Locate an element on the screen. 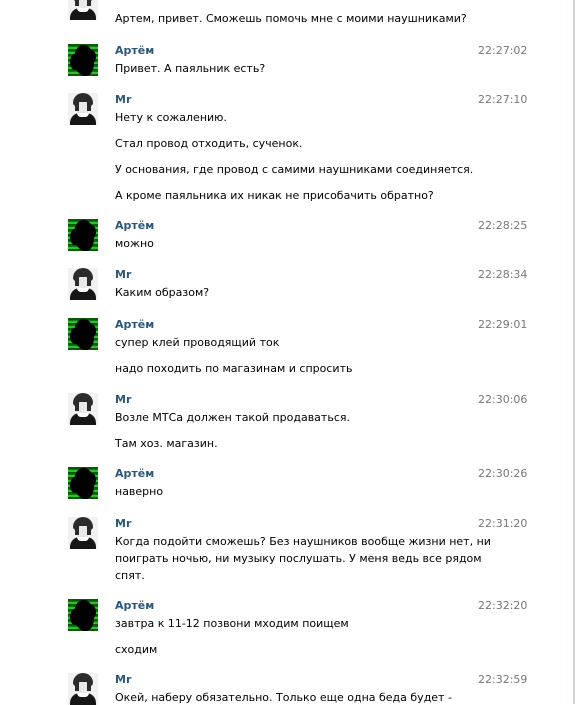  message-text: Привет. А паяльник есть? is located at coordinates (190, 68).